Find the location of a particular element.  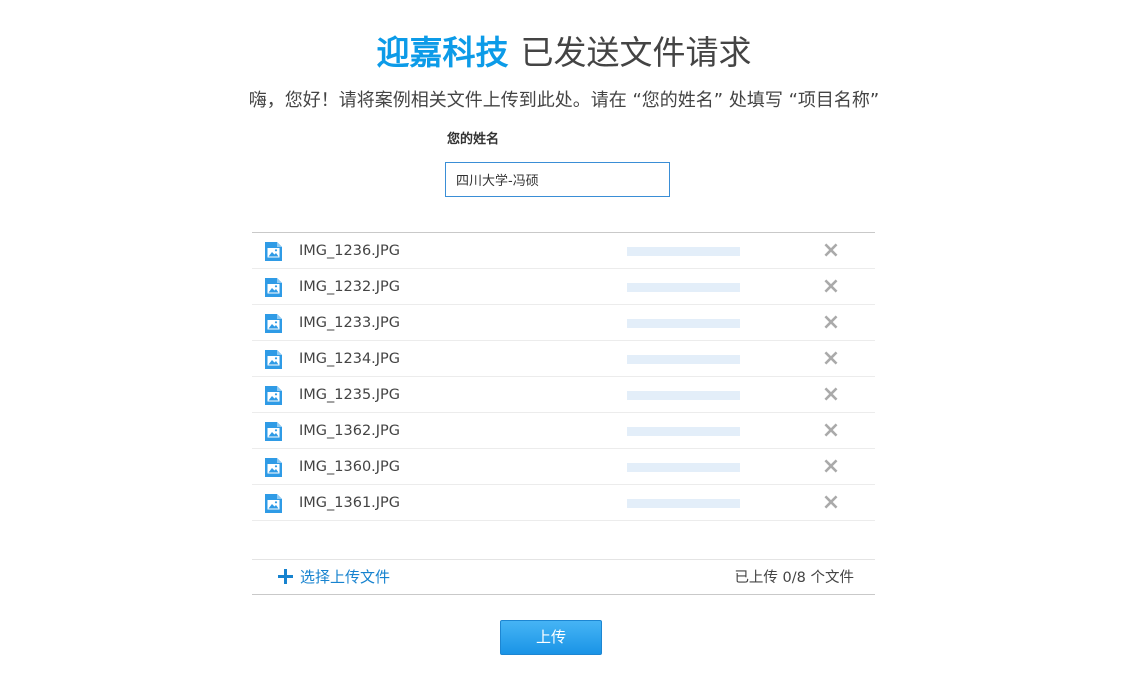

file-row: IMG_1360.JPG × is located at coordinates (563, 467).